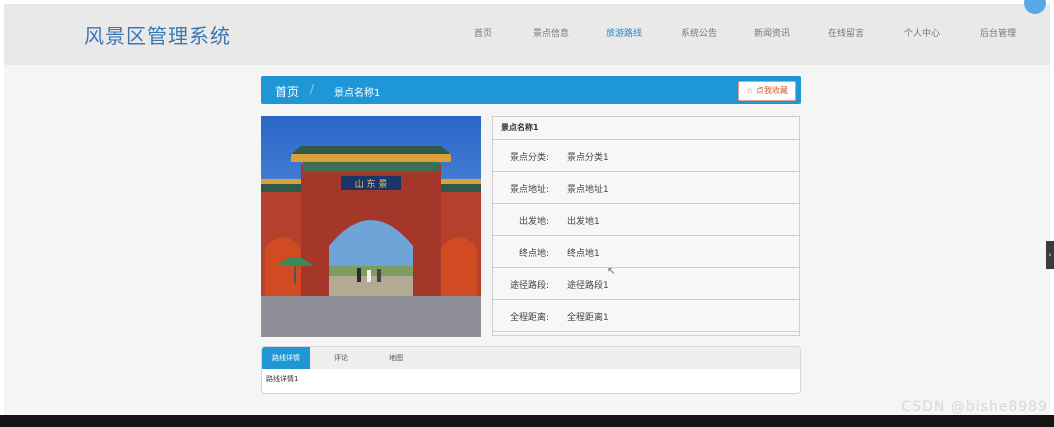 This screenshot has width=1054, height=427. What do you see at coordinates (611, 271) in the screenshot?
I see `mouse-pointer-icon: ↖` at bounding box center [611, 271].